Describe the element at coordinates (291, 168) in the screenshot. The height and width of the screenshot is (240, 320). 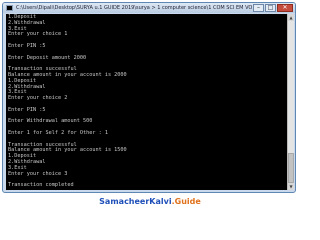
I see `scroll-thumb` at that location.